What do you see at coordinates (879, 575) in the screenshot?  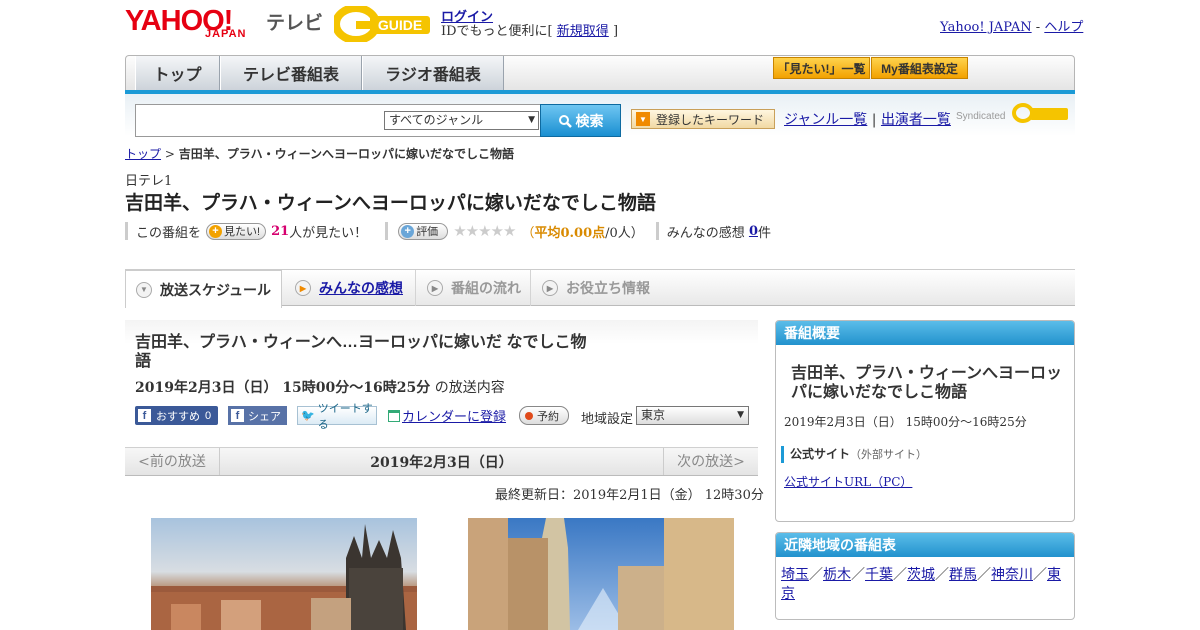 I see `region-link-chiba: 千葉` at bounding box center [879, 575].